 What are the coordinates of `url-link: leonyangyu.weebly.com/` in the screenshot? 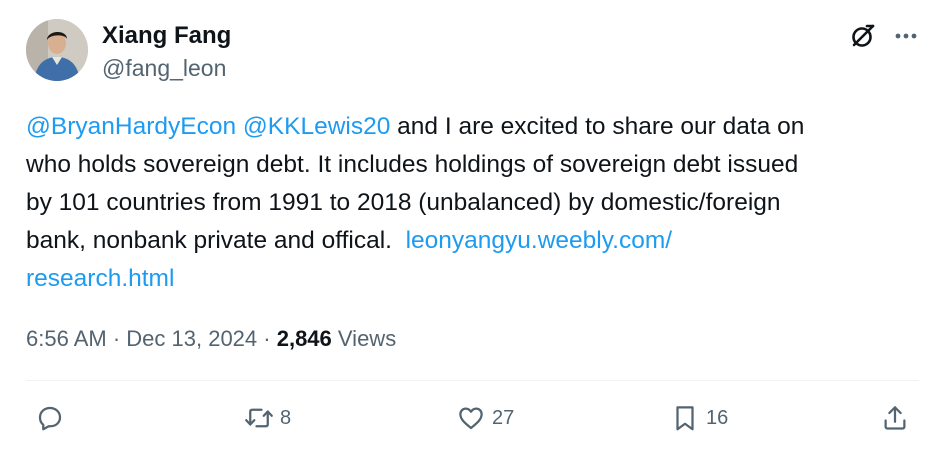 It's located at (539, 240).